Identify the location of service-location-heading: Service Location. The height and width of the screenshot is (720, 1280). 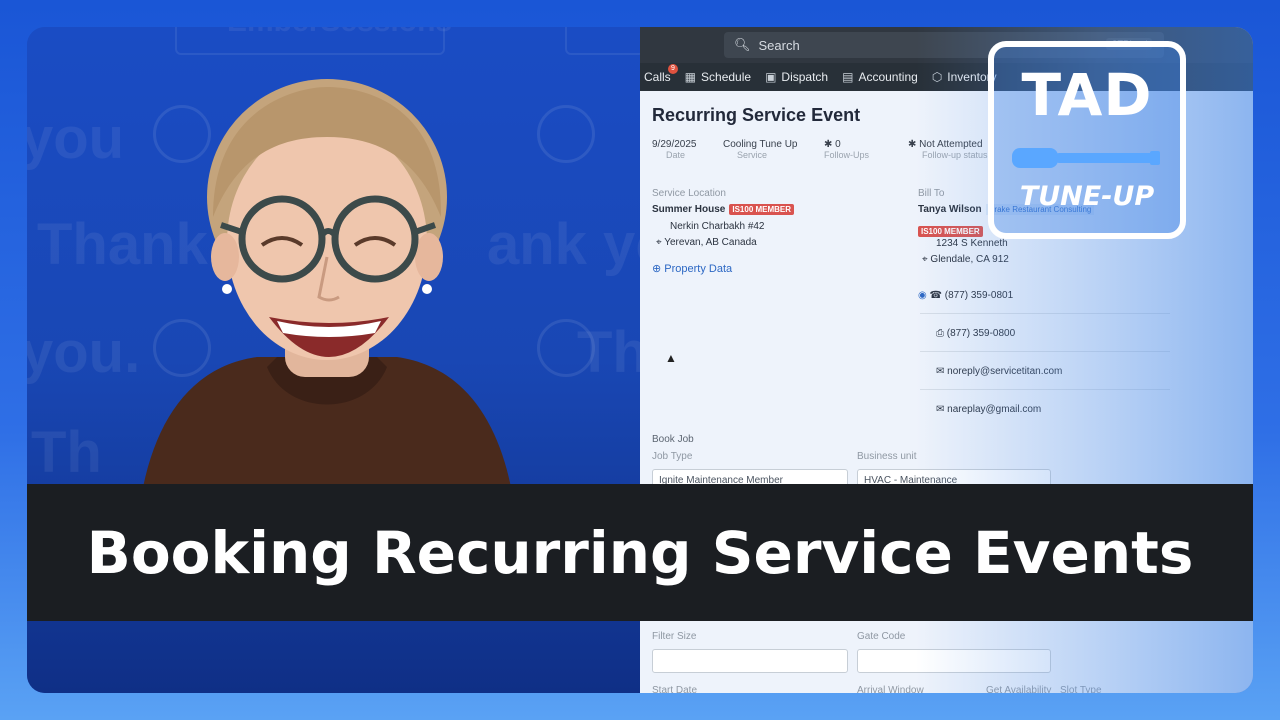
(689, 193).